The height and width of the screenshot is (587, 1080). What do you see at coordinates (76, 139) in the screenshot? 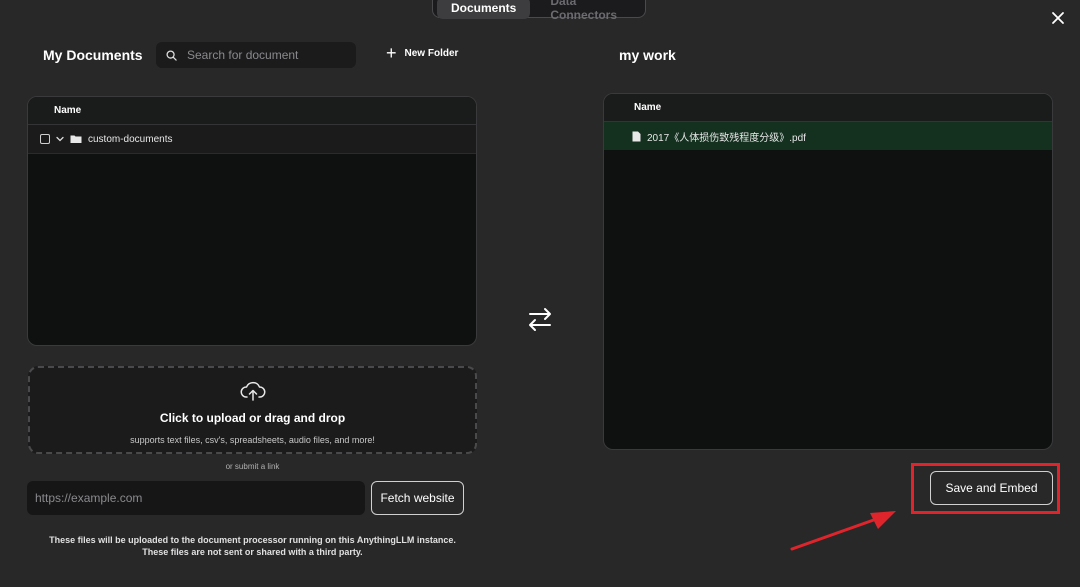
I see `folder-icon` at bounding box center [76, 139].